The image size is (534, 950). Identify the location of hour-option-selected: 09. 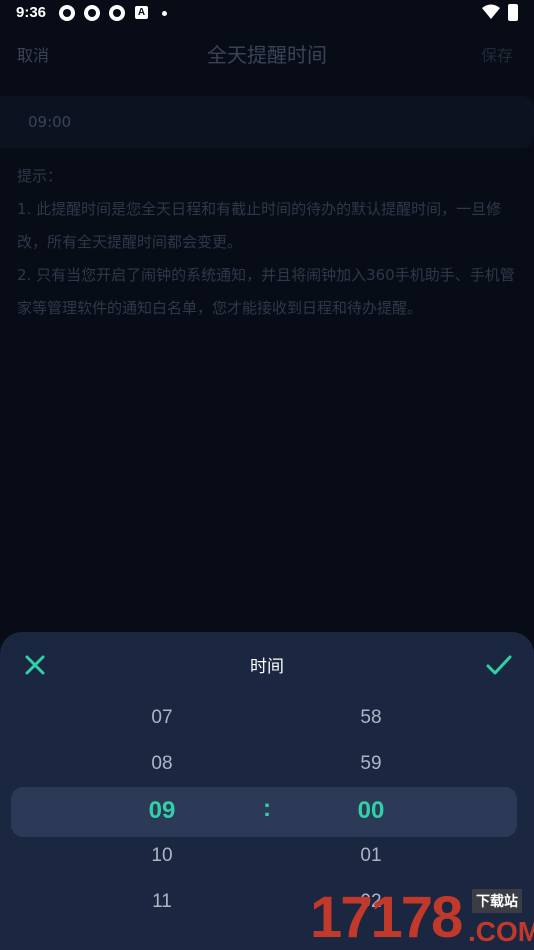
(162, 811).